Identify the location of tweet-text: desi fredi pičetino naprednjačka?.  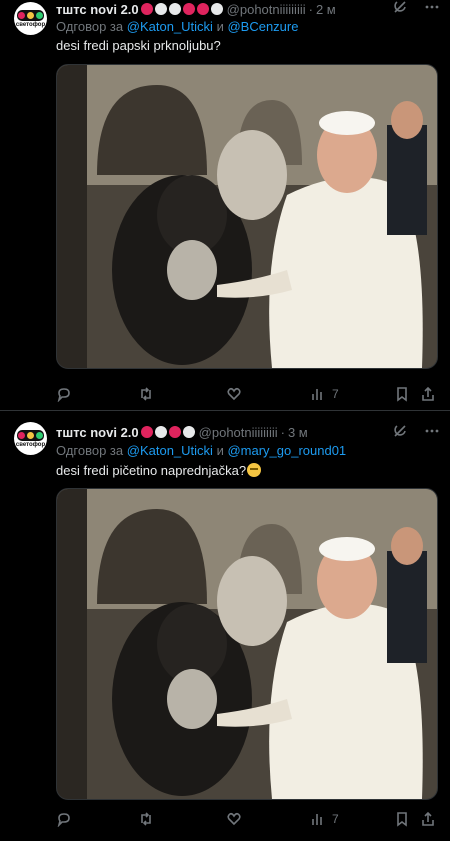
(159, 470).